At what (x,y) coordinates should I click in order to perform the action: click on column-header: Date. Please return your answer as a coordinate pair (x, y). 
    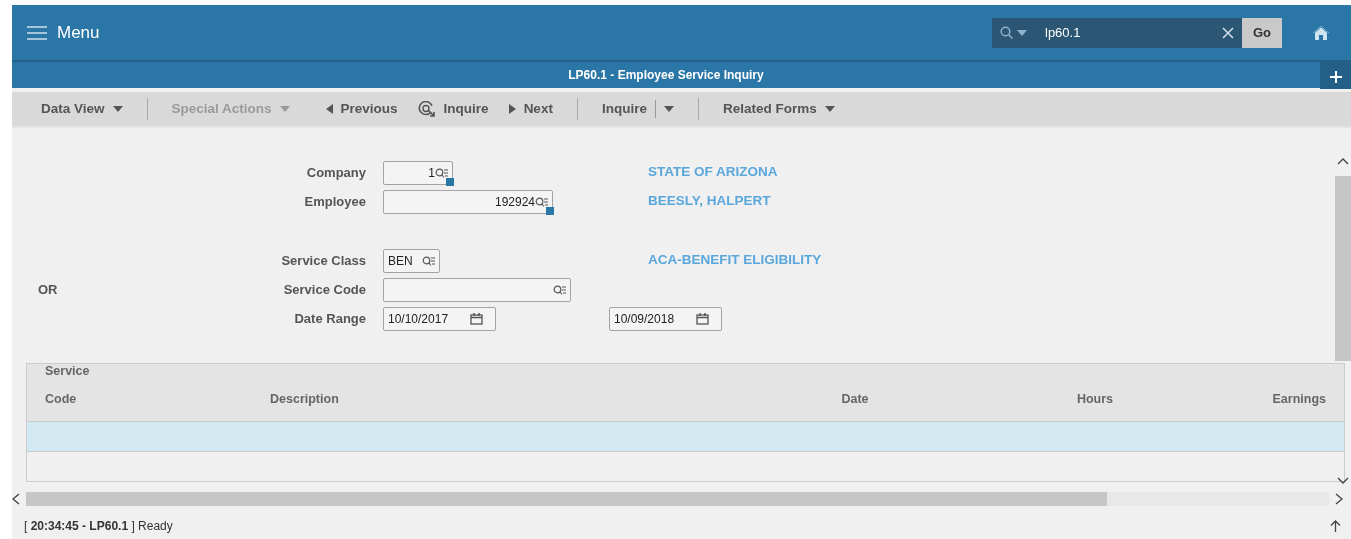
    Looking at the image, I should click on (855, 399).